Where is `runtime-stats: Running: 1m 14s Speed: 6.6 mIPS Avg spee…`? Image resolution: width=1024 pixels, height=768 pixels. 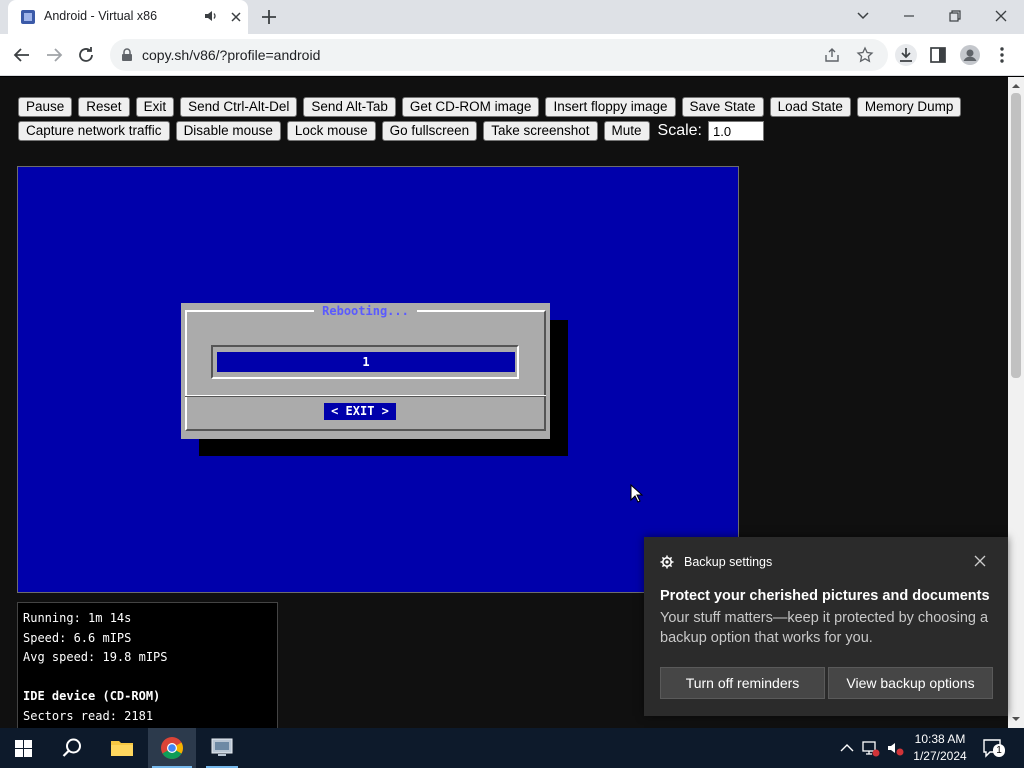
runtime-stats: Running: 1m 14s Speed: 6.6 mIPS Avg spee… is located at coordinates (147, 665).